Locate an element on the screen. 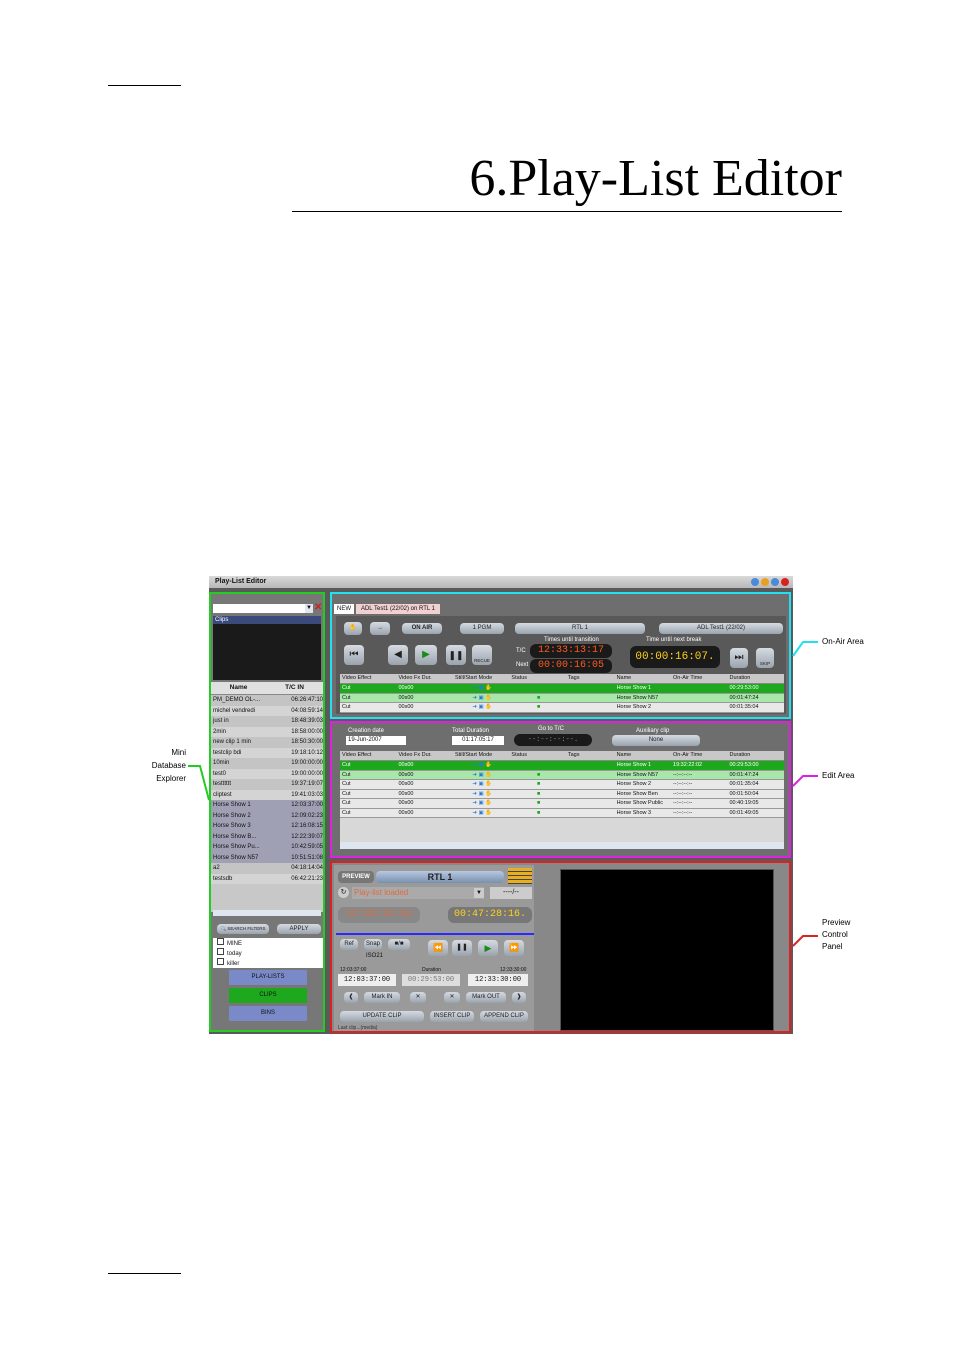  callout-explorer-1: Mini is located at coordinates (178, 752).